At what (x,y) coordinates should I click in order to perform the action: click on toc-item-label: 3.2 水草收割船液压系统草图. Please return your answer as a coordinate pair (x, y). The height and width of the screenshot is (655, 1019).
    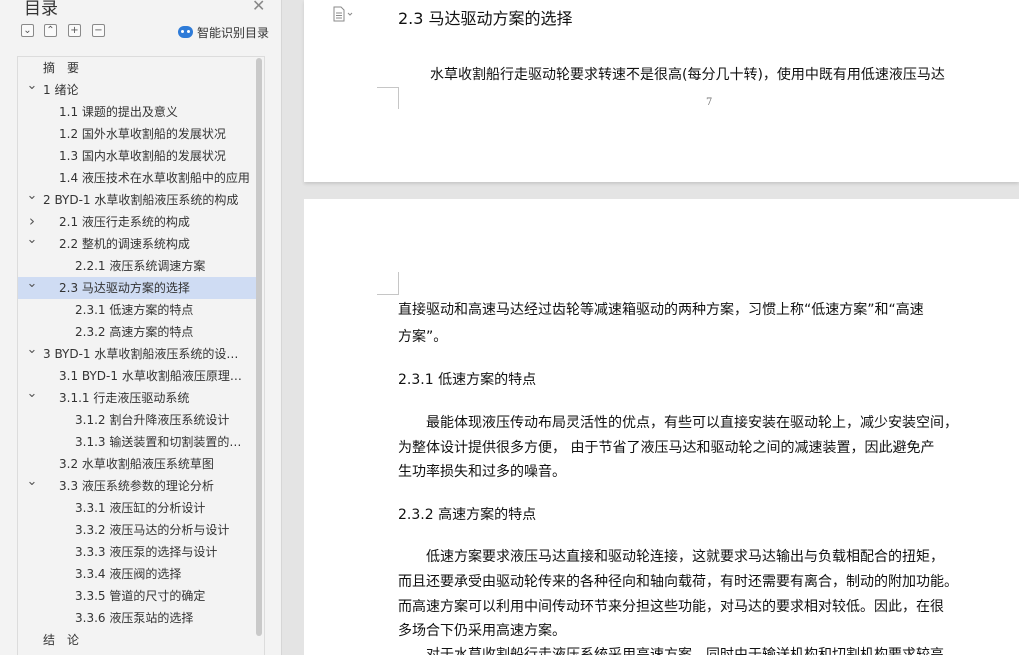
    Looking at the image, I should click on (136, 464).